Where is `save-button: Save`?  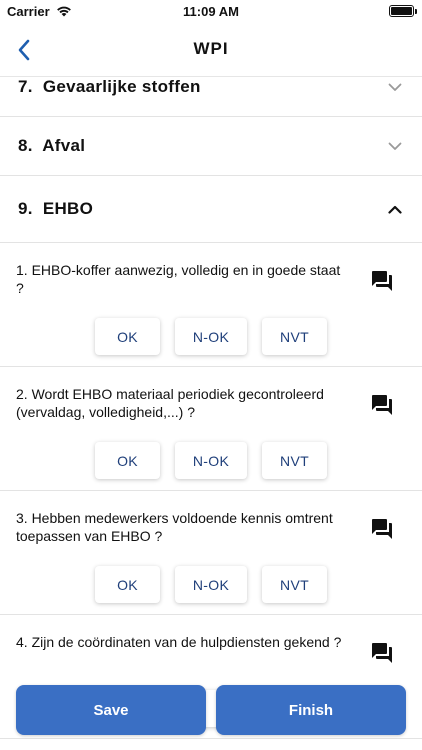 save-button: Save is located at coordinates (111, 710).